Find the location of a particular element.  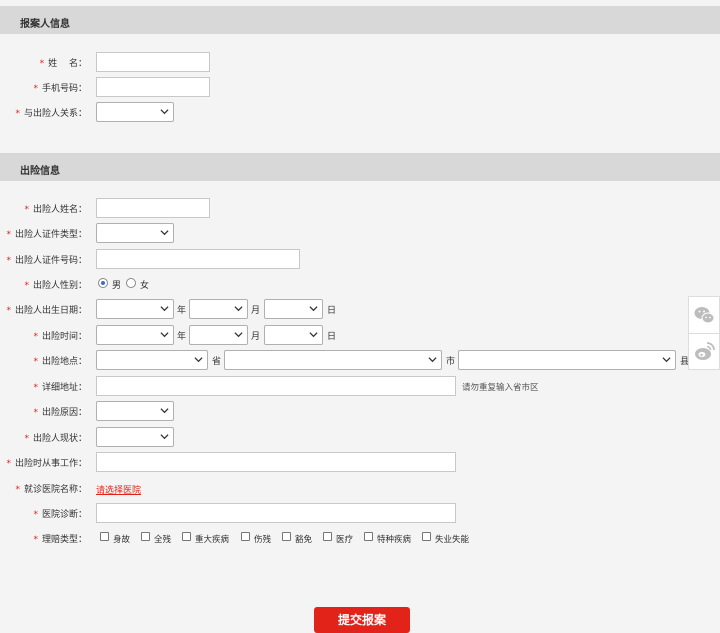

id-type-select is located at coordinates (135, 233).